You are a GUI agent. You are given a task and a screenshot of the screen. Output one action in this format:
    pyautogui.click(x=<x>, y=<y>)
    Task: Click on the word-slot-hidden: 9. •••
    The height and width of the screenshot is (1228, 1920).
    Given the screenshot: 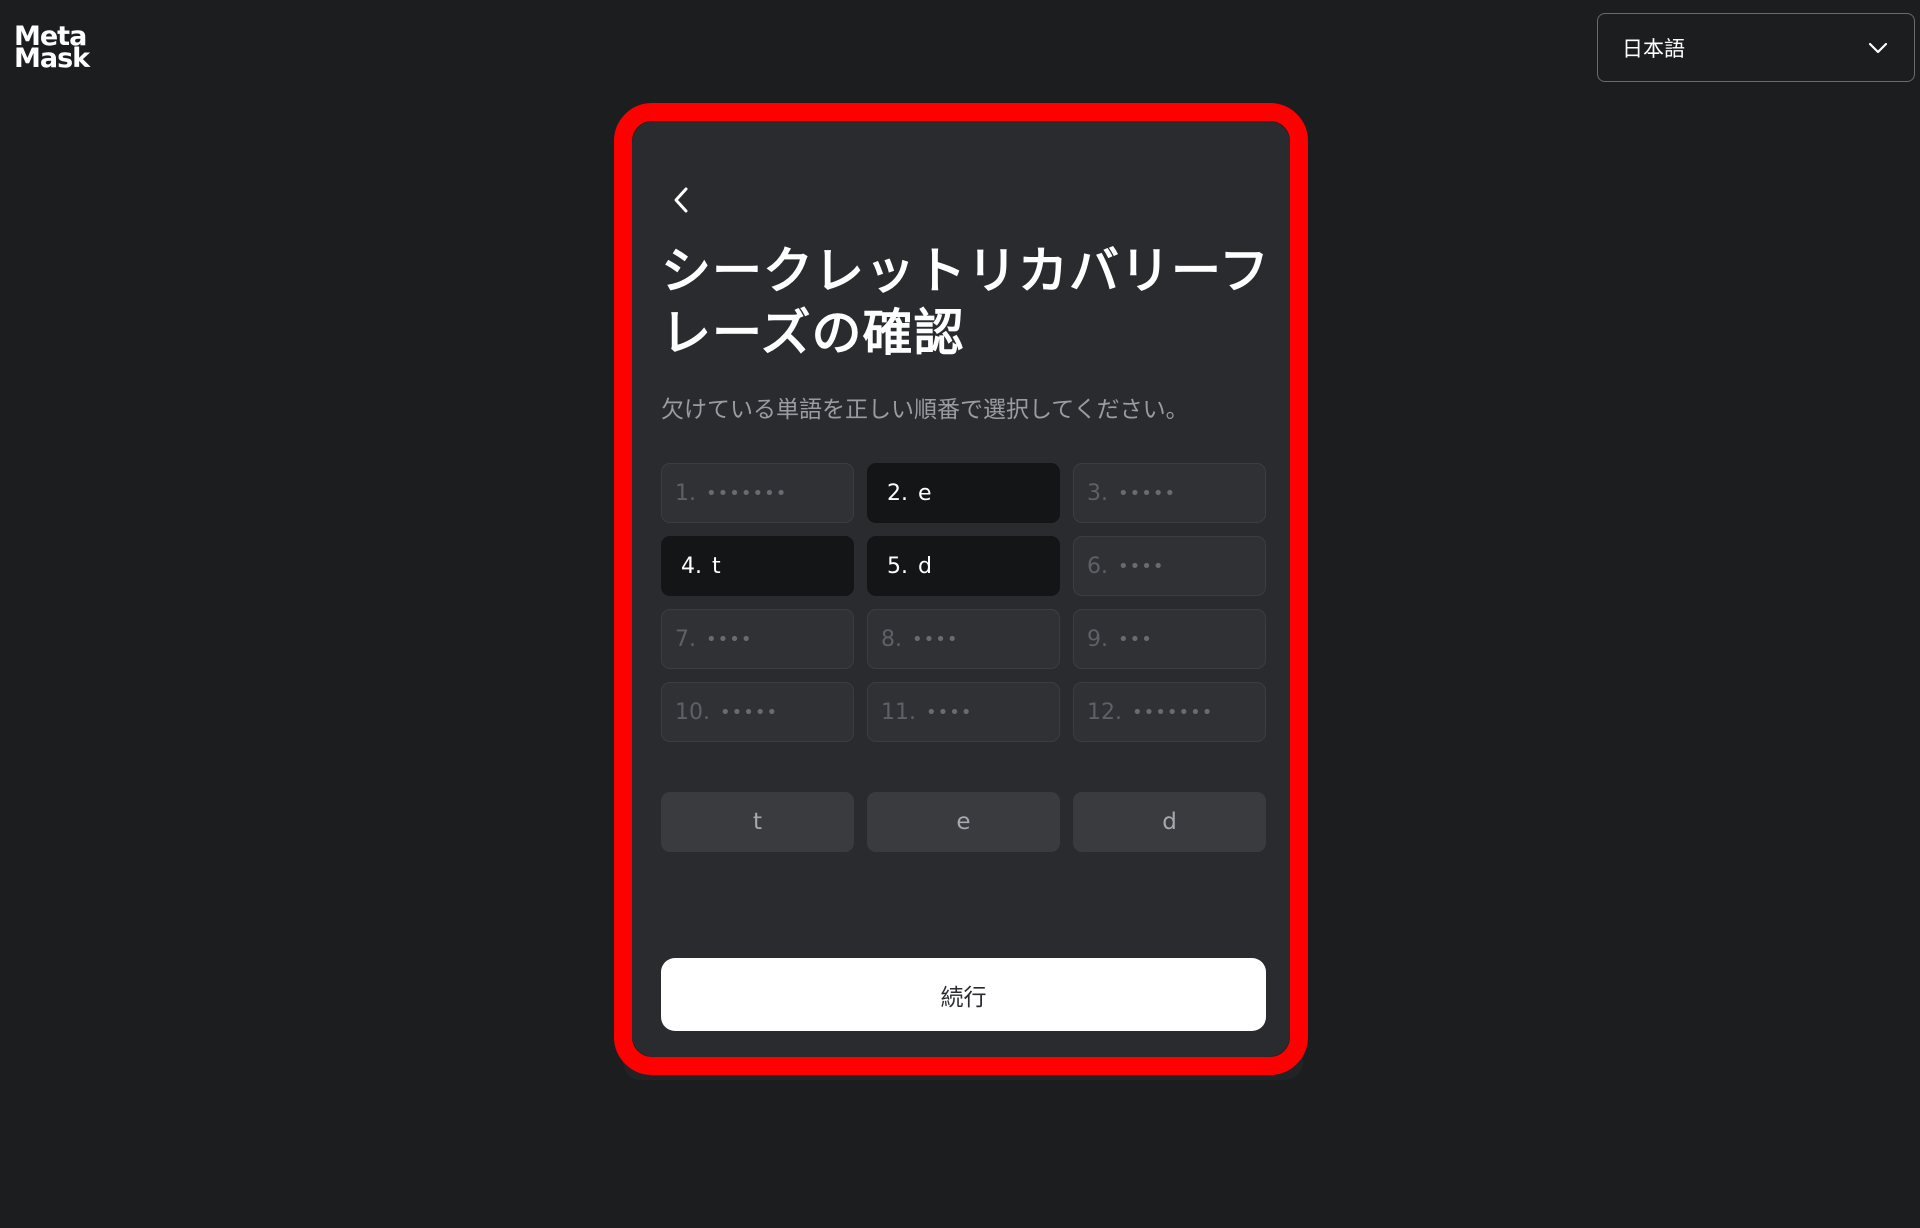 What is the action you would take?
    pyautogui.click(x=1169, y=639)
    